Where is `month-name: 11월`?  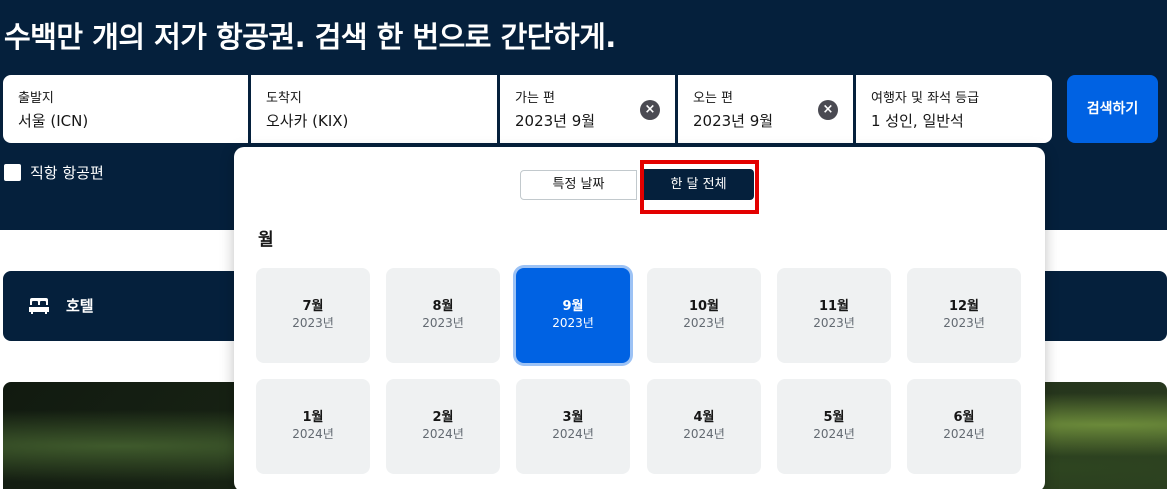
month-name: 11월 is located at coordinates (834, 306).